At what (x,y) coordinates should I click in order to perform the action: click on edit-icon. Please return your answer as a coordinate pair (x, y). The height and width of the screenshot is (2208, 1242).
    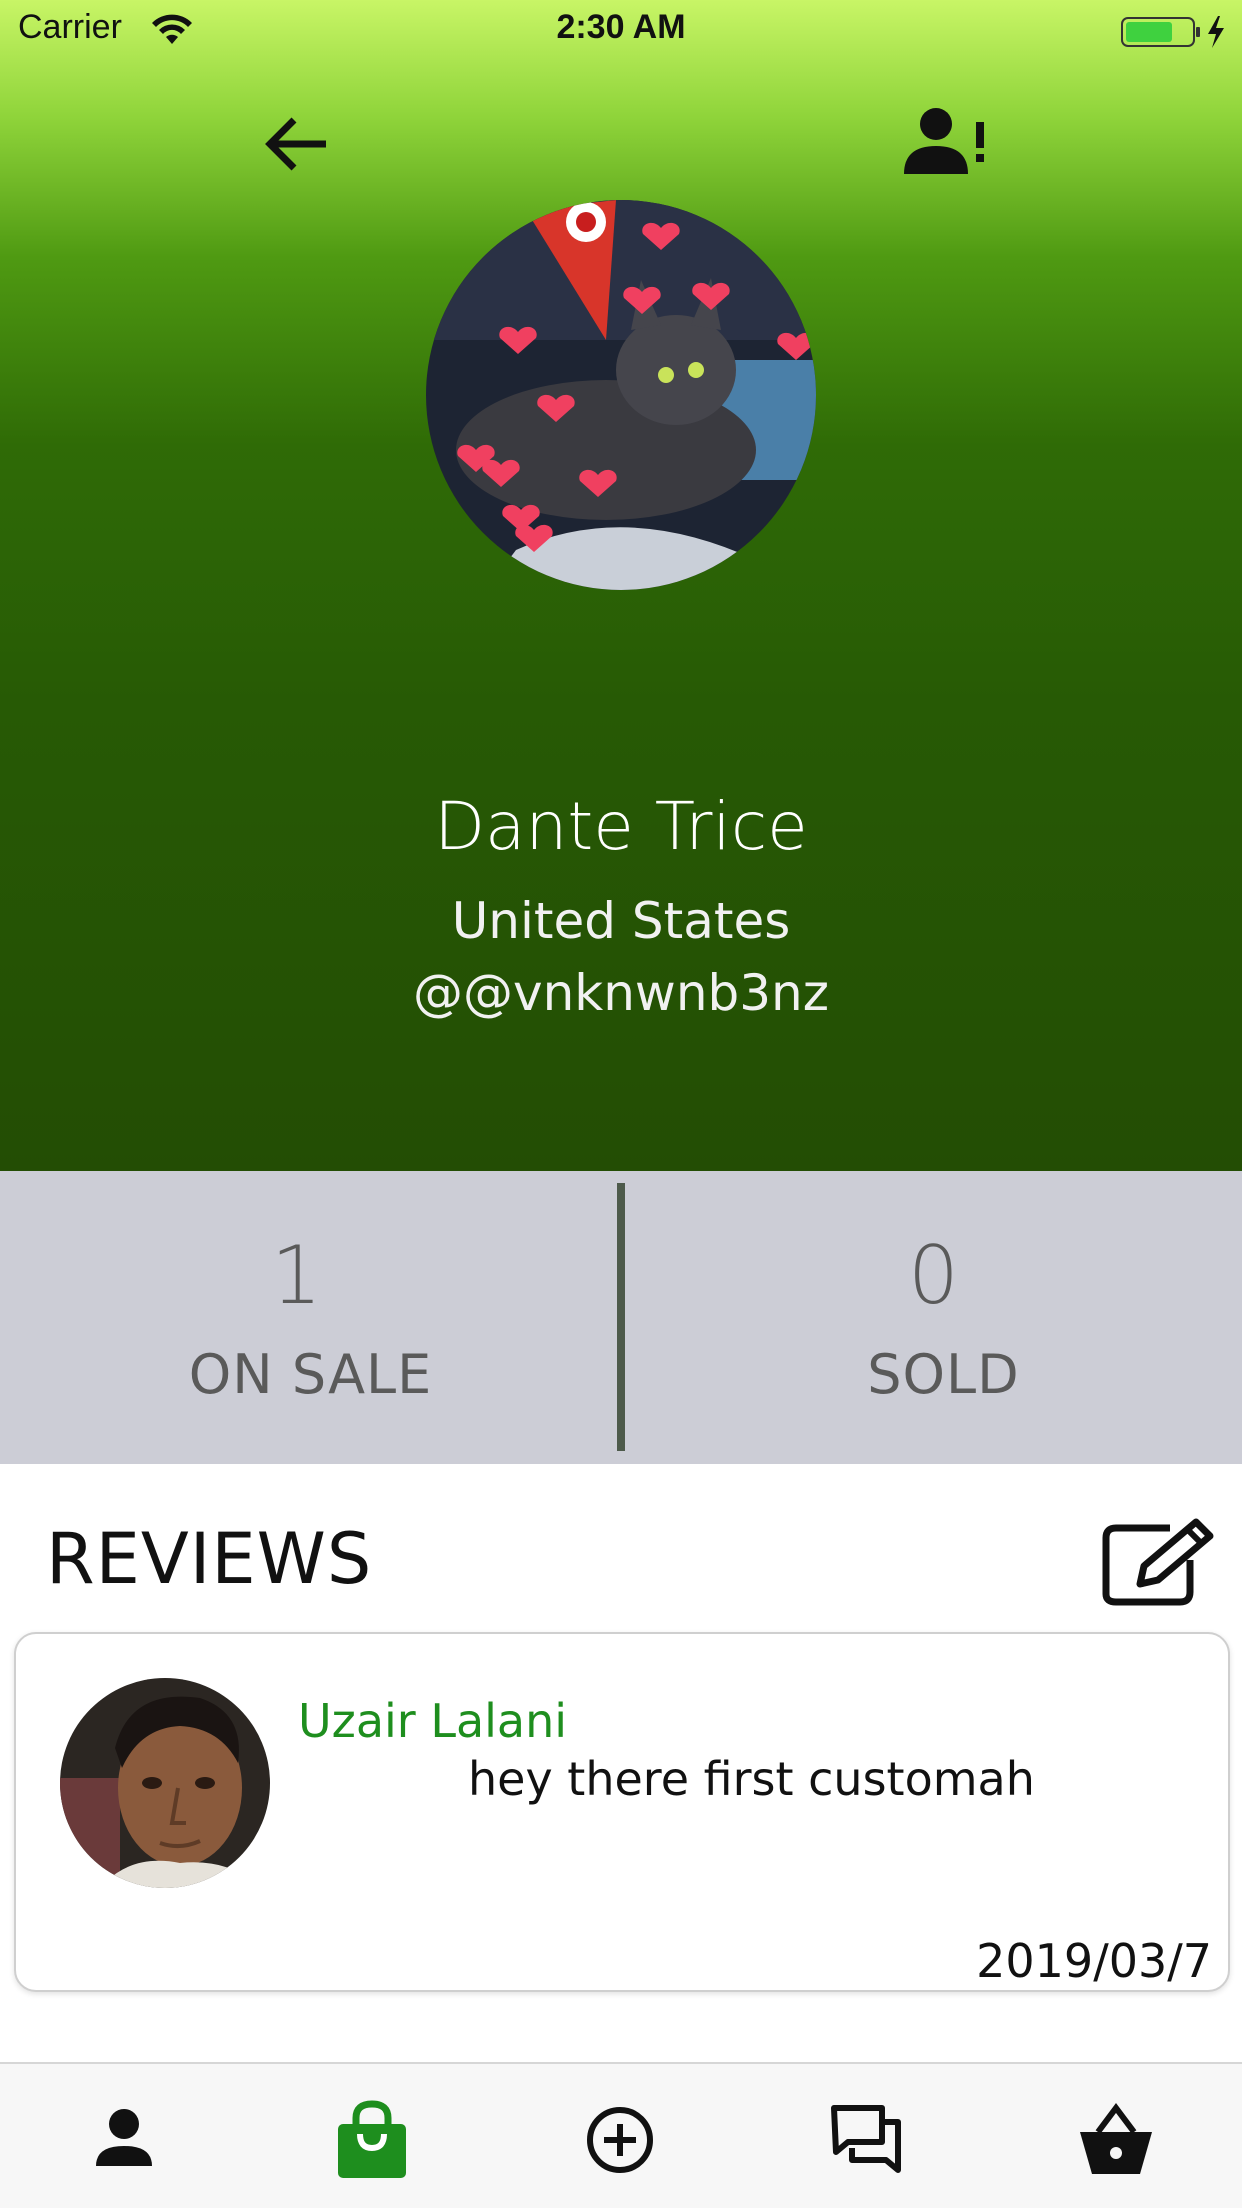
    Looking at the image, I should click on (1158, 1562).